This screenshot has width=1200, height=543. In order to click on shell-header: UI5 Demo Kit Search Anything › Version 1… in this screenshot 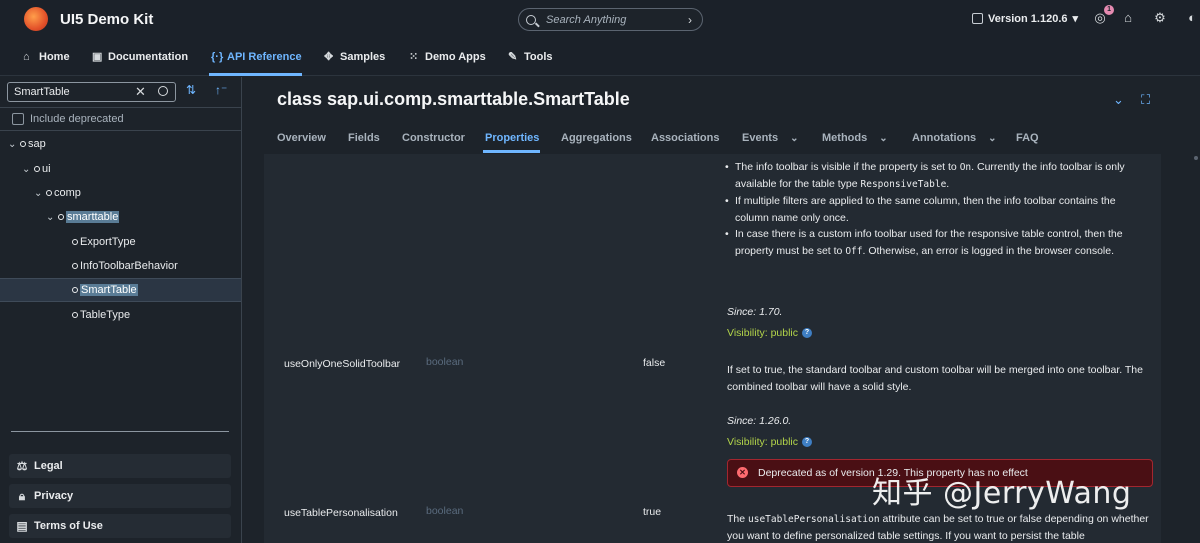, I will do `click(600, 19)`.